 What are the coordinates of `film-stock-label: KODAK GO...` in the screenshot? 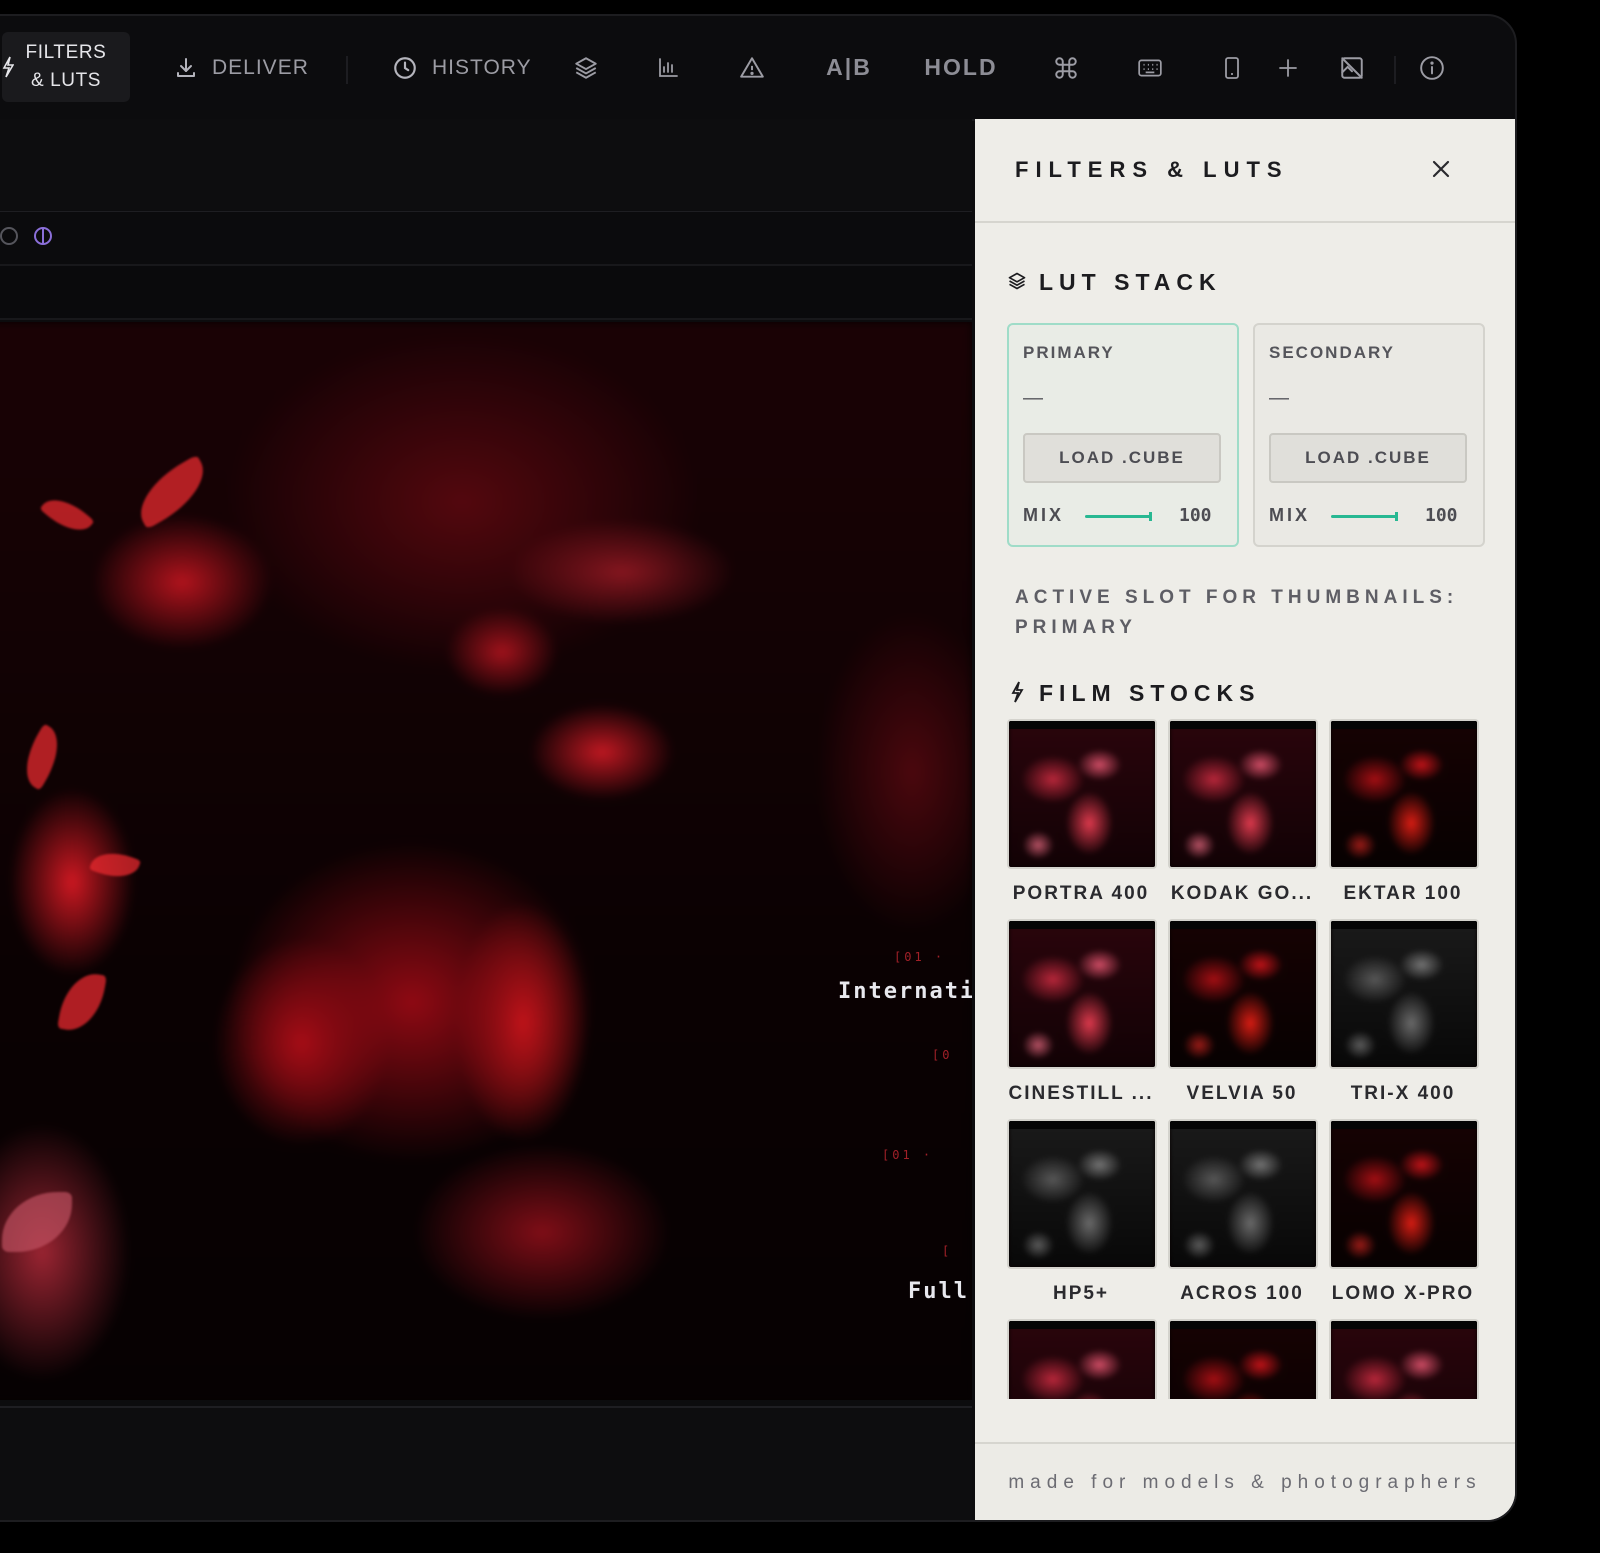 It's located at (1242, 893).